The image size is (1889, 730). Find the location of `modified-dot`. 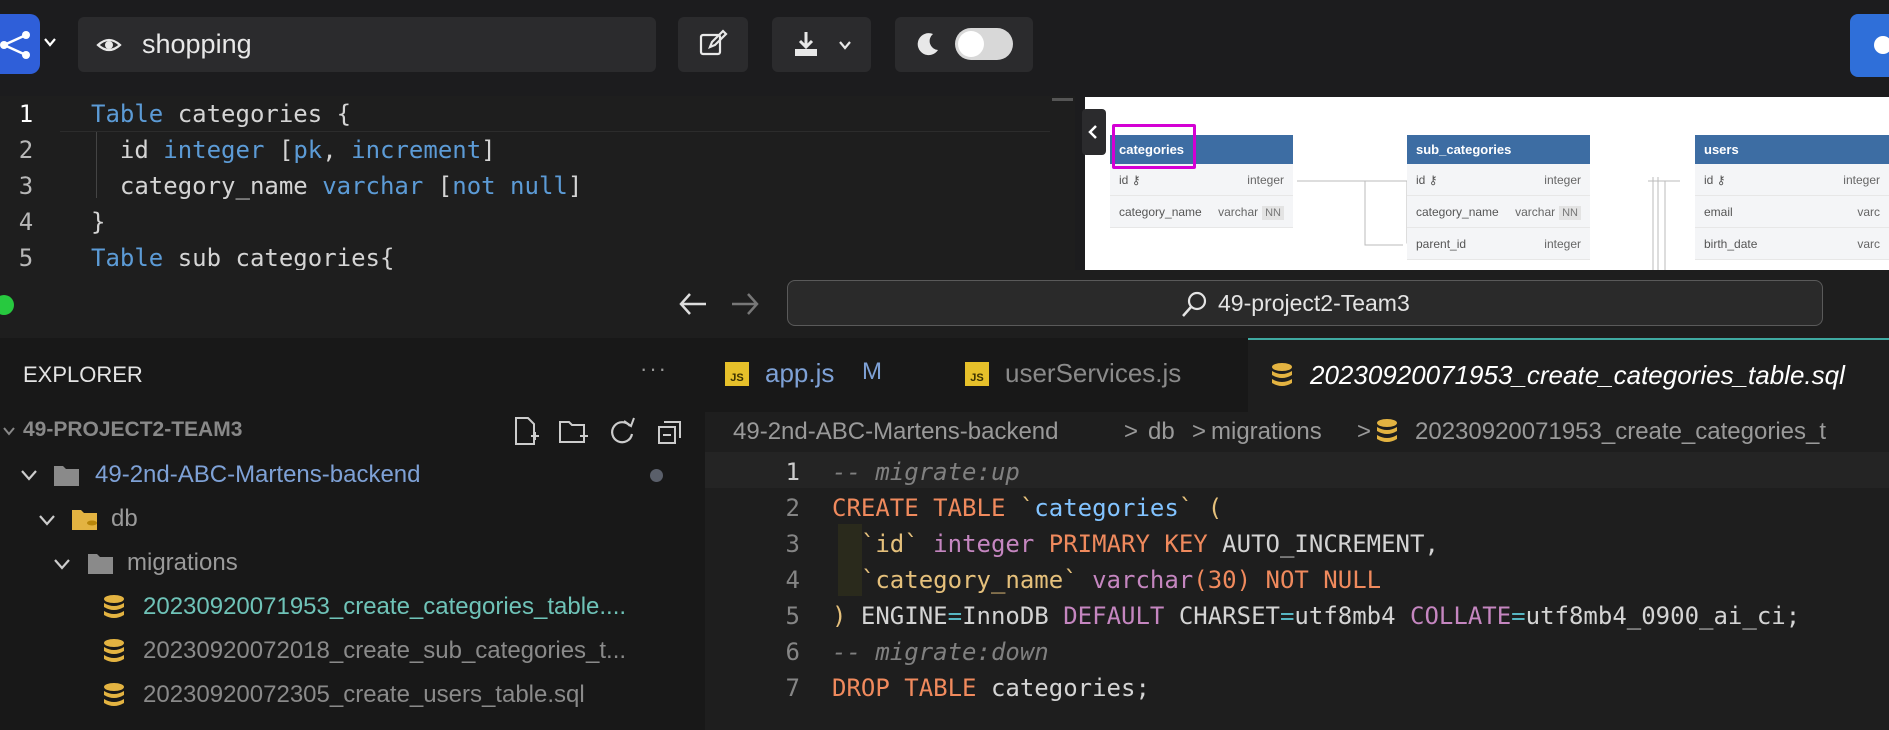

modified-dot is located at coordinates (656, 475).